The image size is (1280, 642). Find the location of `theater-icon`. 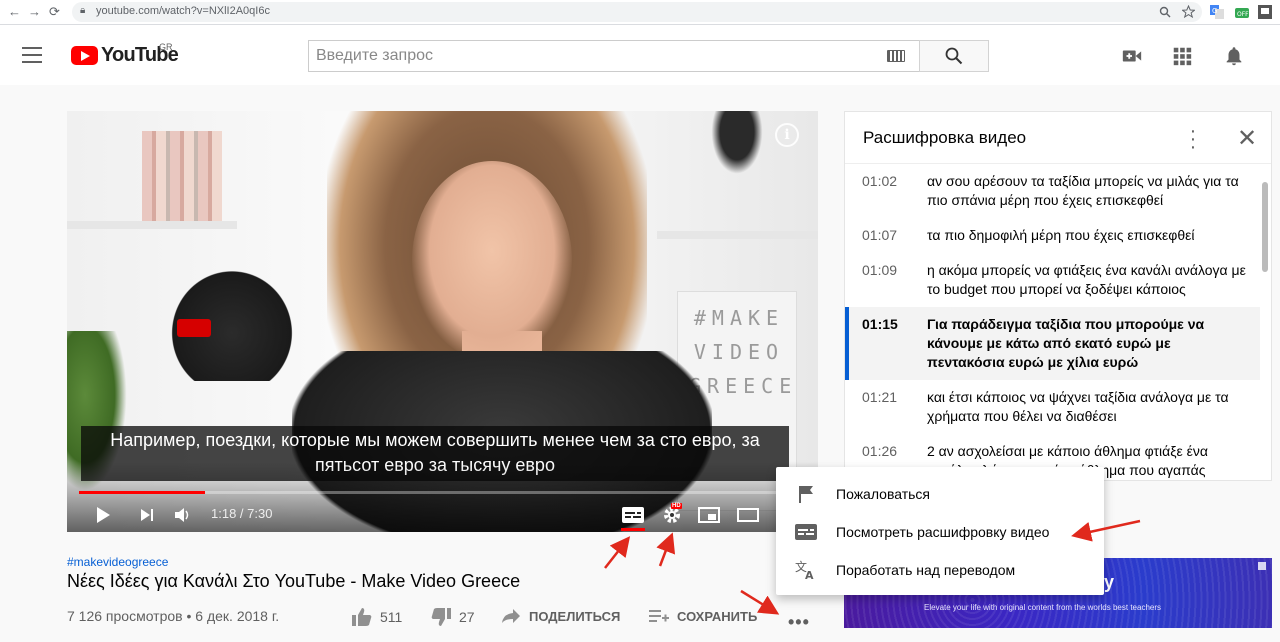

theater-icon is located at coordinates (748, 515).